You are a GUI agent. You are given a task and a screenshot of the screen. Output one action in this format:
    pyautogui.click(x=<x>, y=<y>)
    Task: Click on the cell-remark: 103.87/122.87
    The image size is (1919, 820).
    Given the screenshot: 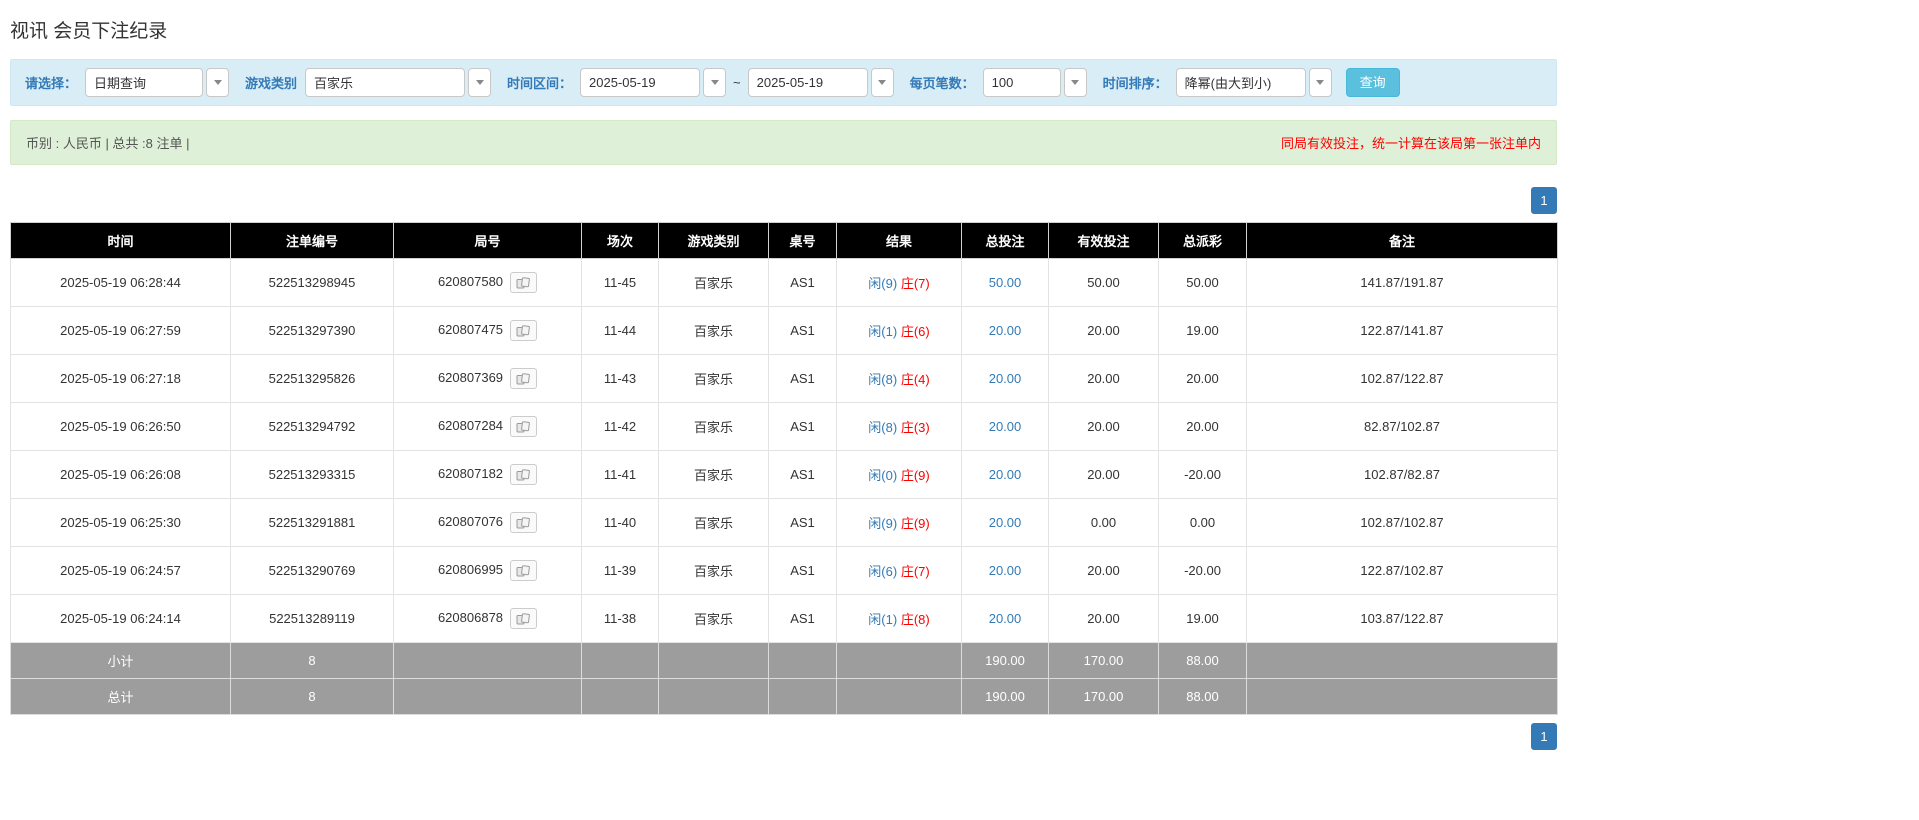 What is the action you would take?
    pyautogui.click(x=1402, y=618)
    